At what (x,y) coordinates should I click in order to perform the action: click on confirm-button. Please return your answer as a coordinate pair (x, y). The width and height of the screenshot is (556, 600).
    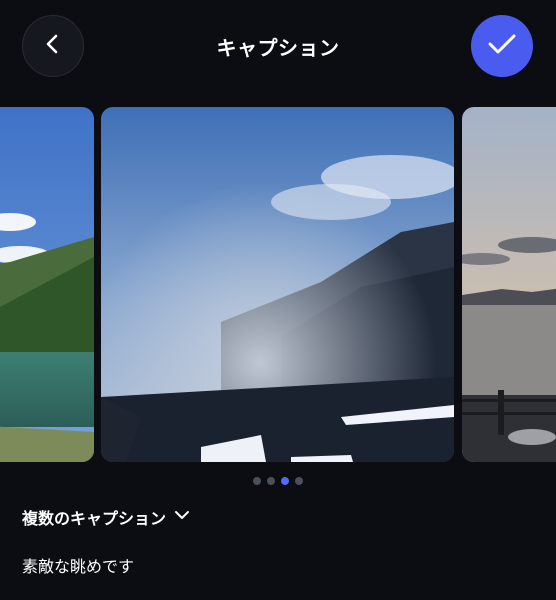
    Looking at the image, I should click on (502, 46).